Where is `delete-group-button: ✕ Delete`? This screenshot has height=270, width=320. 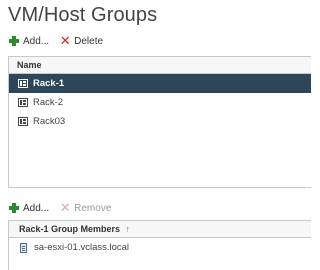
delete-group-button: ✕ Delete is located at coordinates (81, 40).